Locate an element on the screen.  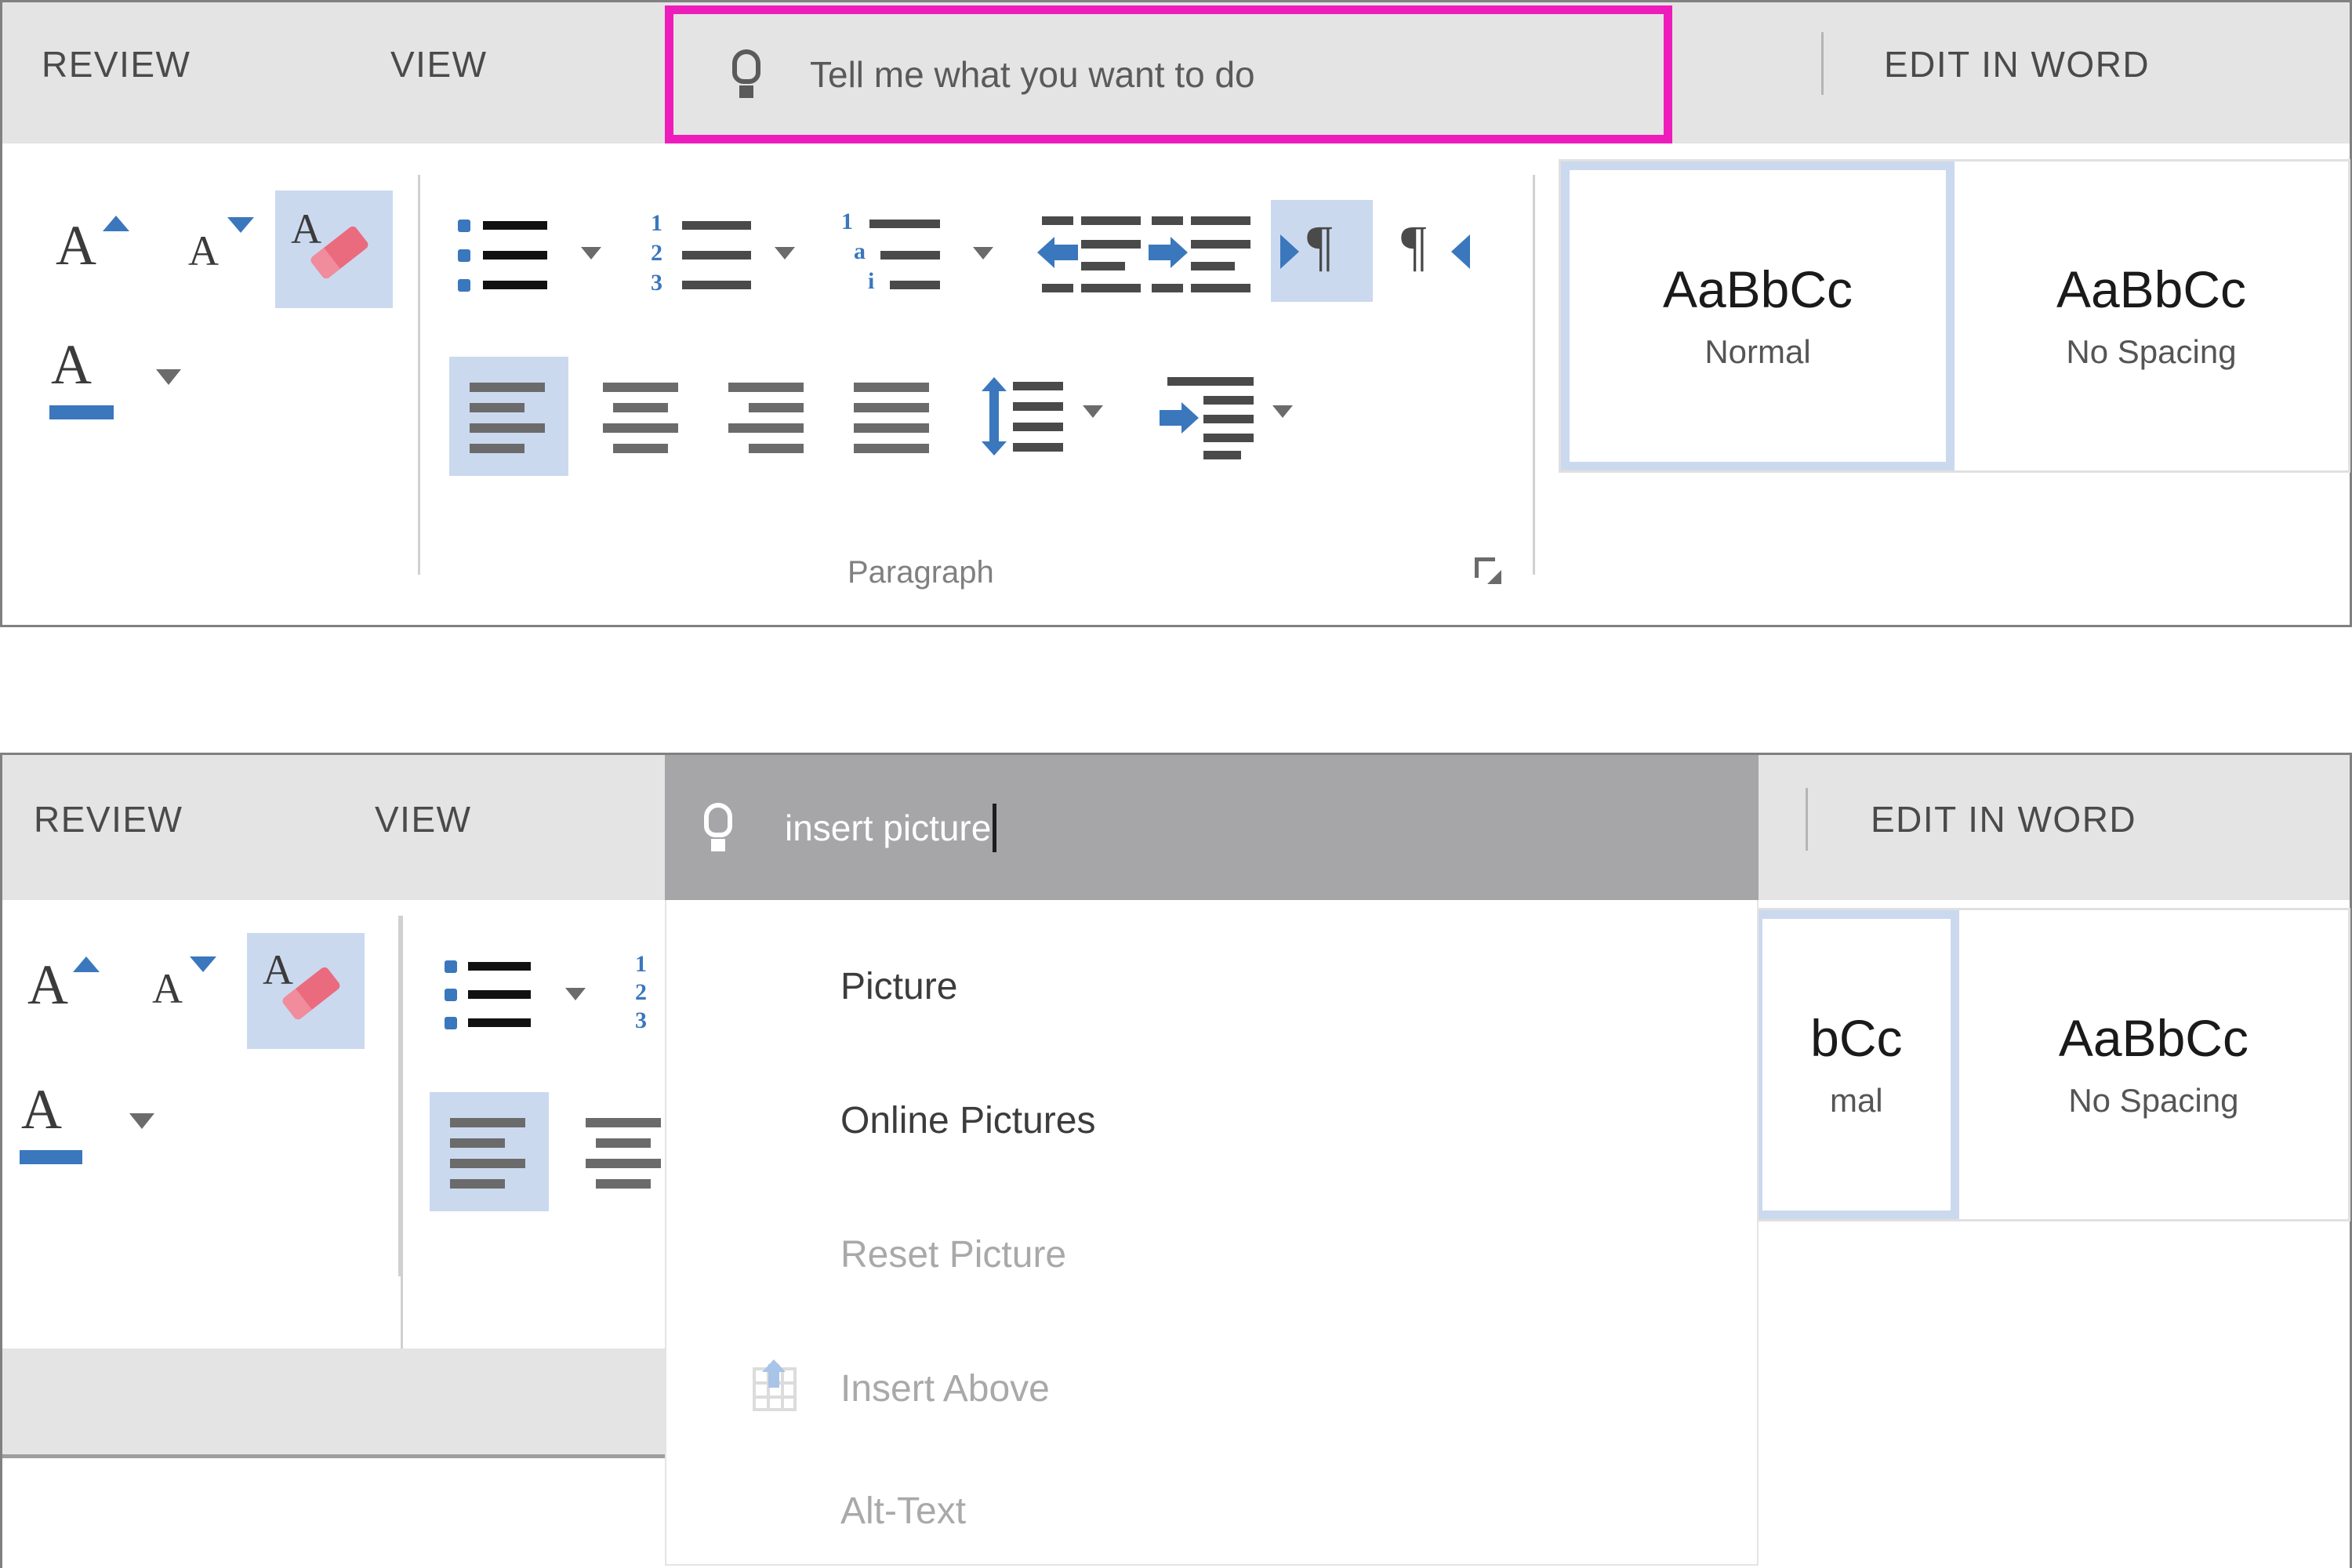
ribbon-bottom-strip is located at coordinates (333, 1403).